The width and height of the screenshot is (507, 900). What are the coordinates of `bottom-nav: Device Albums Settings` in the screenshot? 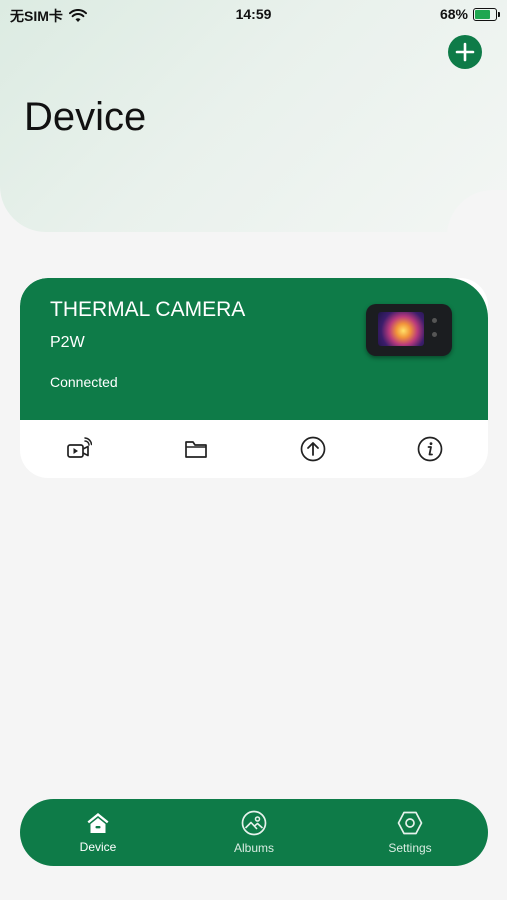 It's located at (254, 832).